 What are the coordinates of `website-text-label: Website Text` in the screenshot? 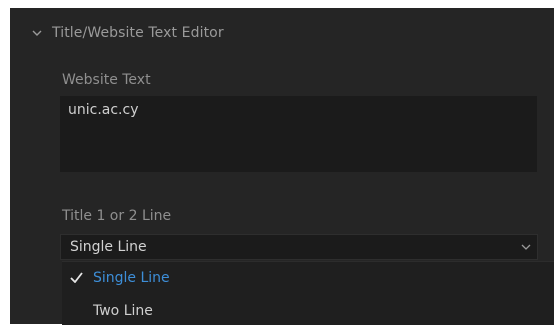 It's located at (106, 80).